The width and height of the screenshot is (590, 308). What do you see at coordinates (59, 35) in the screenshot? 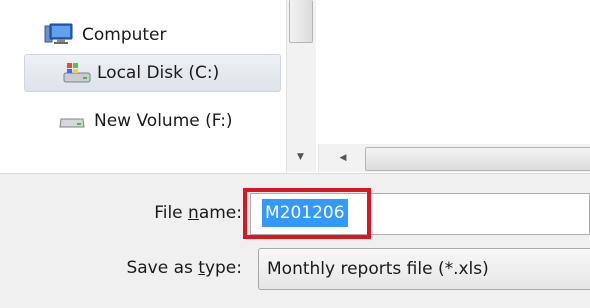
I see `computer-icon` at bounding box center [59, 35].